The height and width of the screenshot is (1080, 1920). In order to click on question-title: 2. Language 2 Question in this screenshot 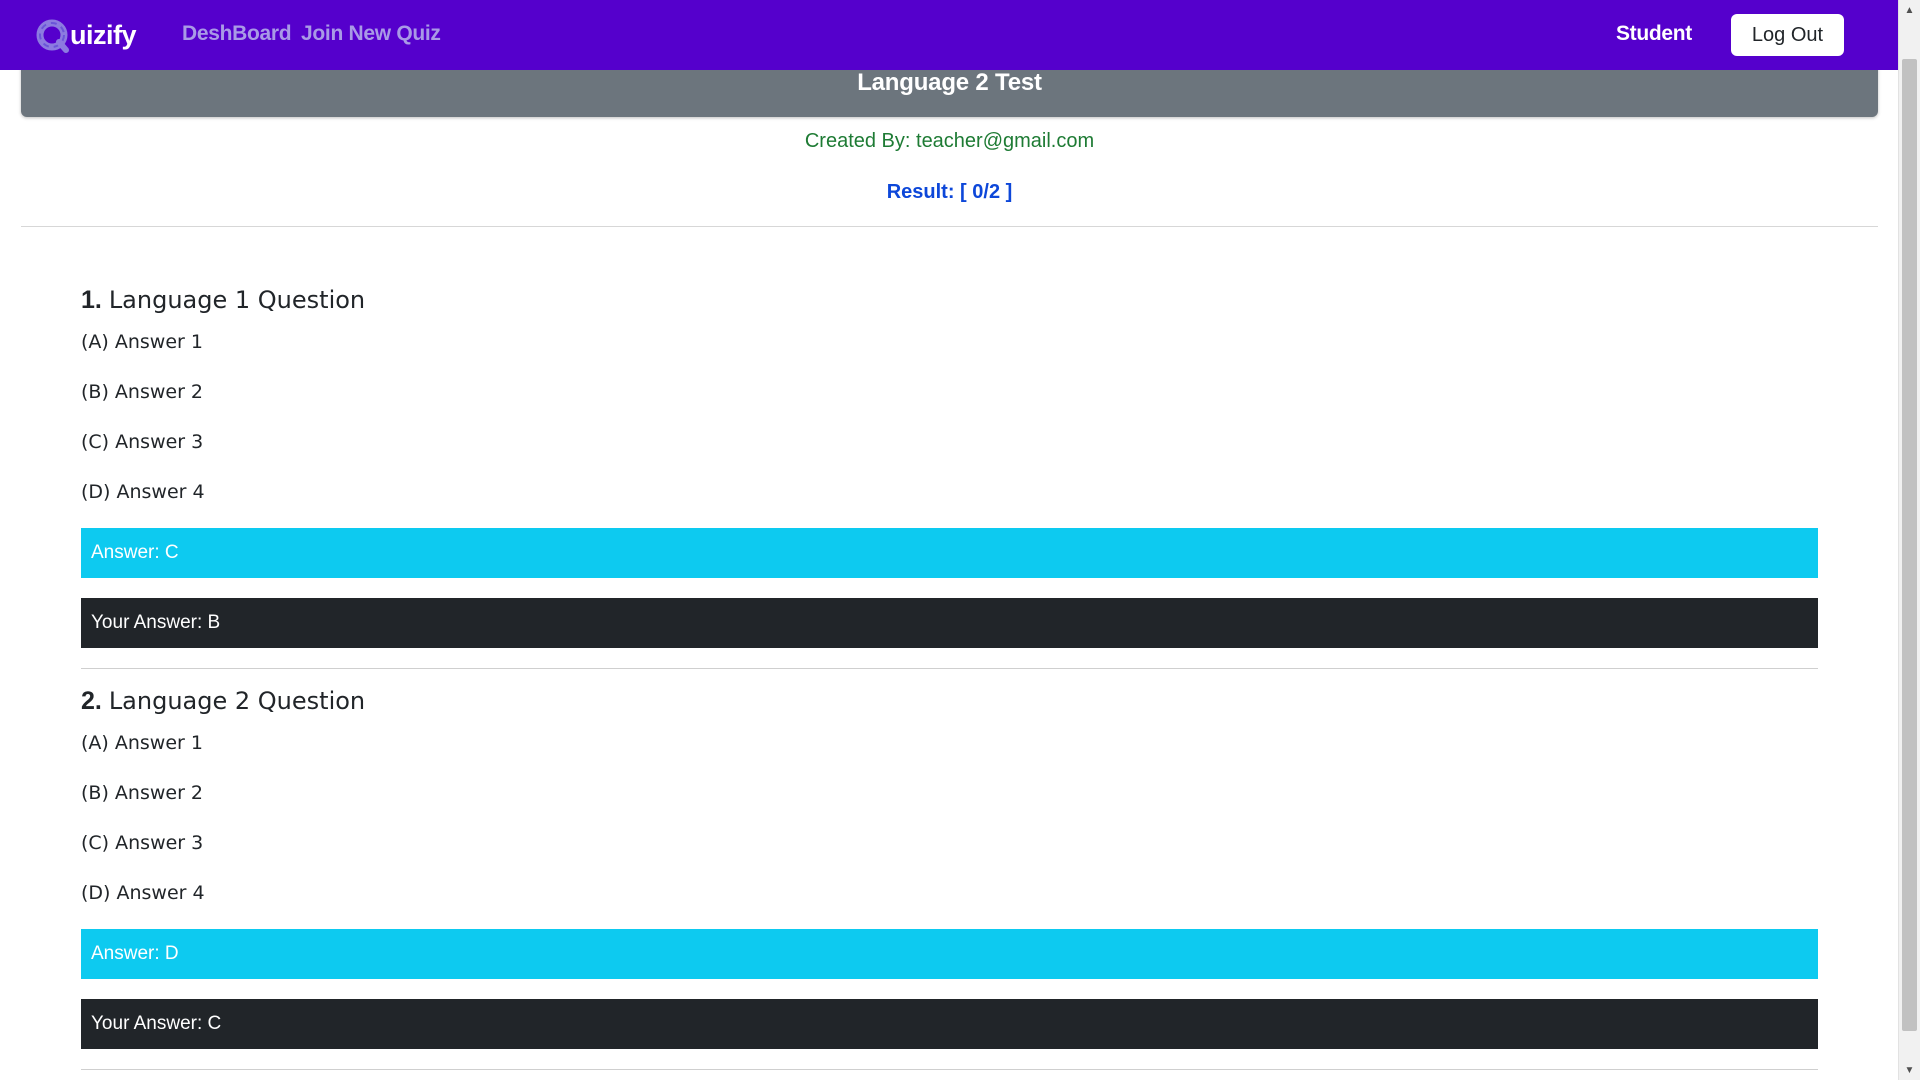, I will do `click(223, 701)`.